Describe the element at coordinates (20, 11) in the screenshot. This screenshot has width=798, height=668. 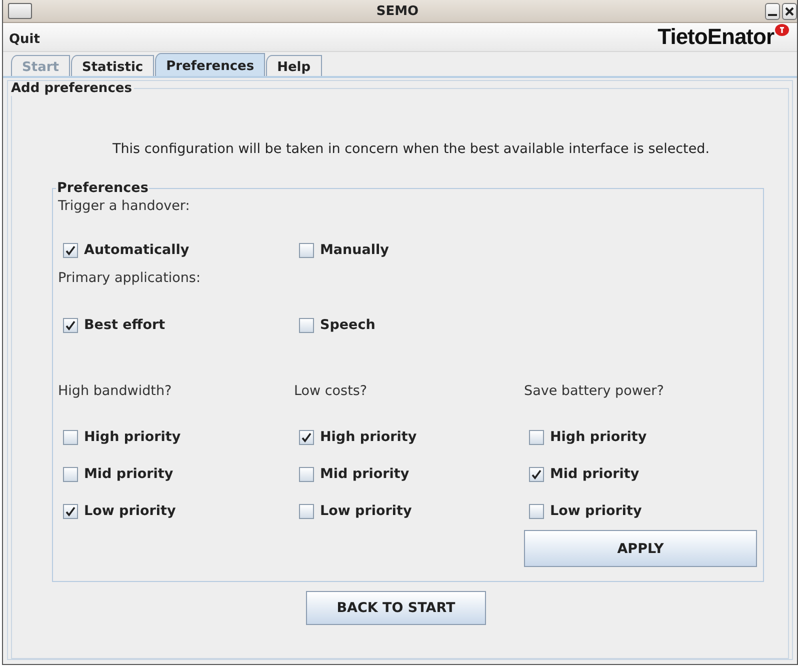
I see `window-icon` at that location.